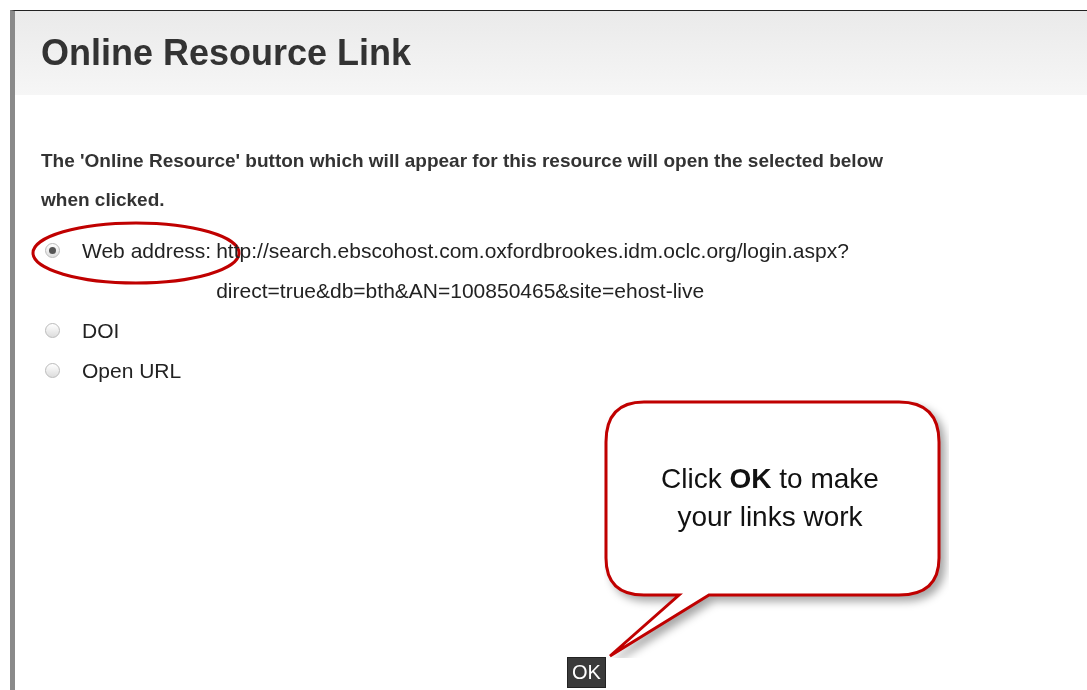 The image size is (1087, 690). Describe the element at coordinates (463, 180) in the screenshot. I see `description-text: The 'Online Resource' button which will appear for this resource will open the selected below when clicked.` at that location.